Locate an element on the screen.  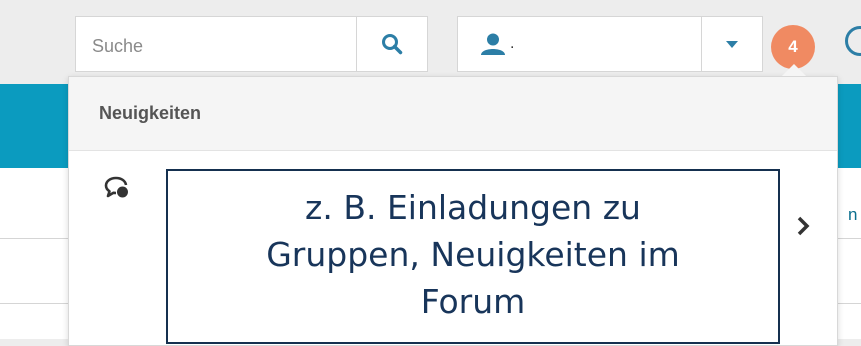
partial-text: n is located at coordinates (853, 214).